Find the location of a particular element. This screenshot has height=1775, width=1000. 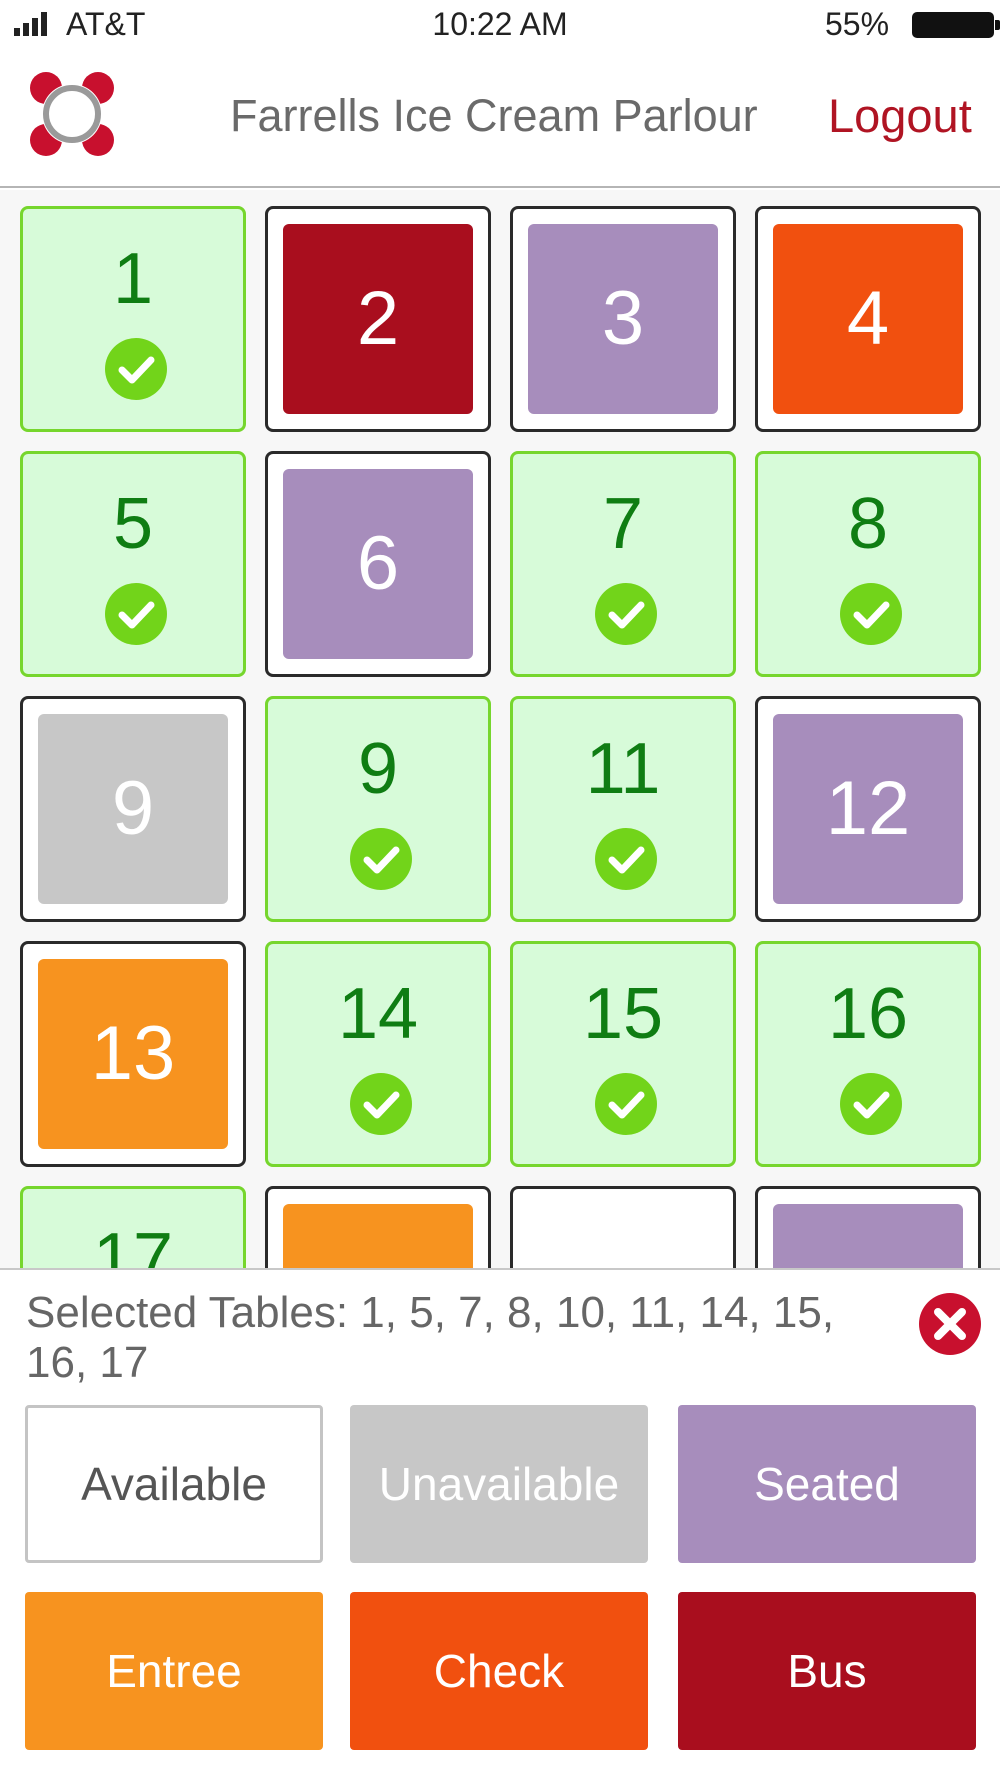

table-number: 15 is located at coordinates (623, 1014).